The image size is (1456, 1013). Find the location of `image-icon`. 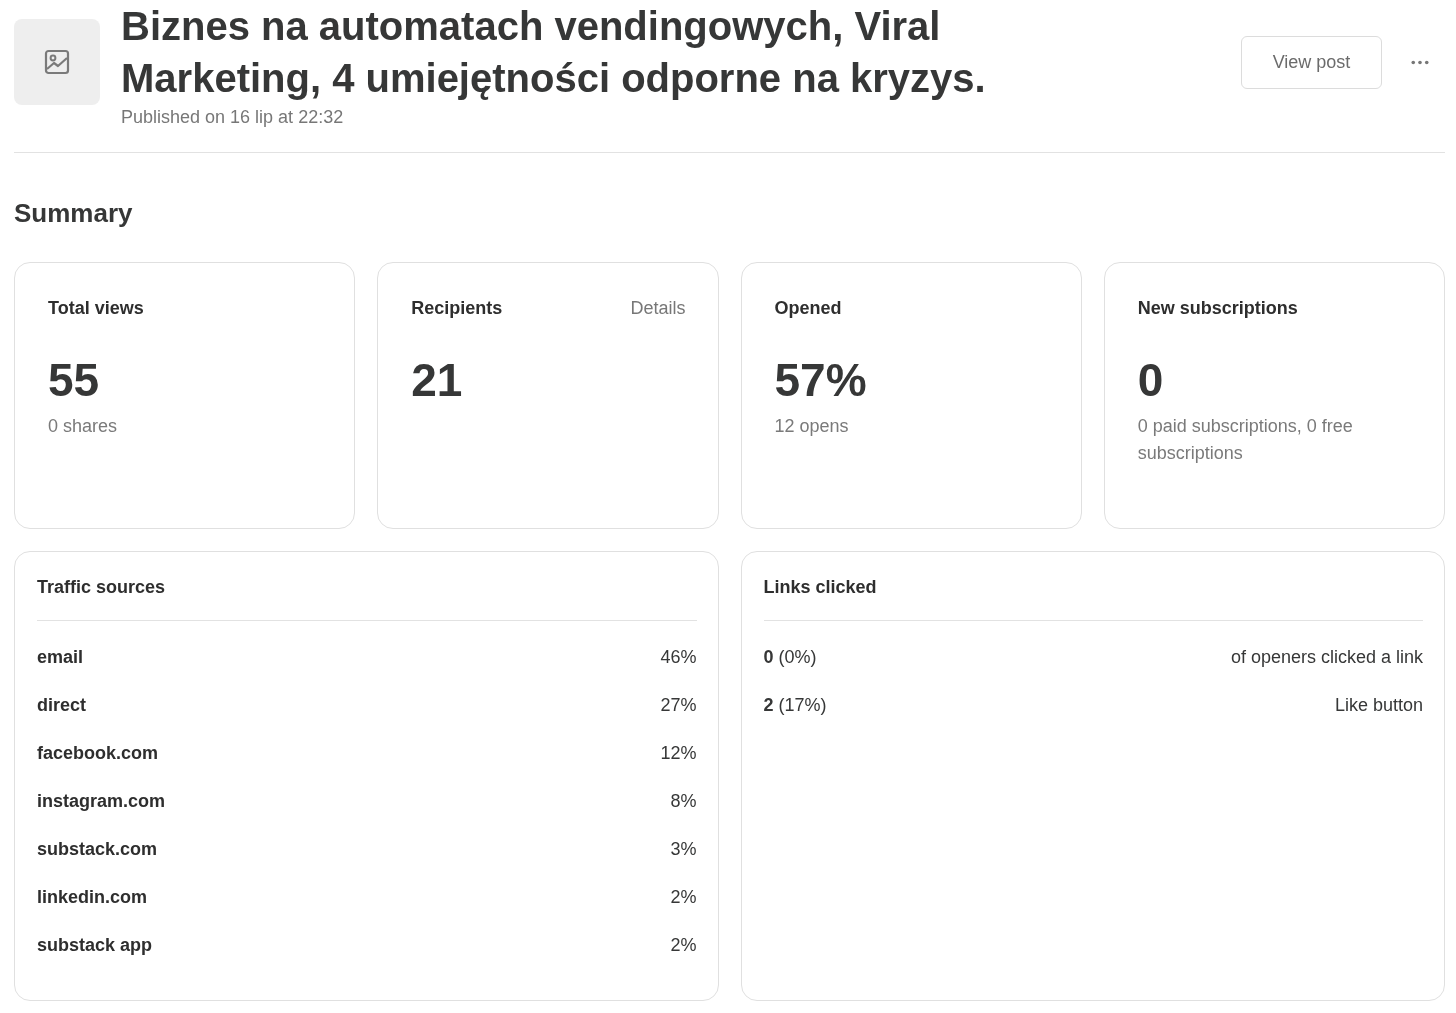

image-icon is located at coordinates (57, 62).